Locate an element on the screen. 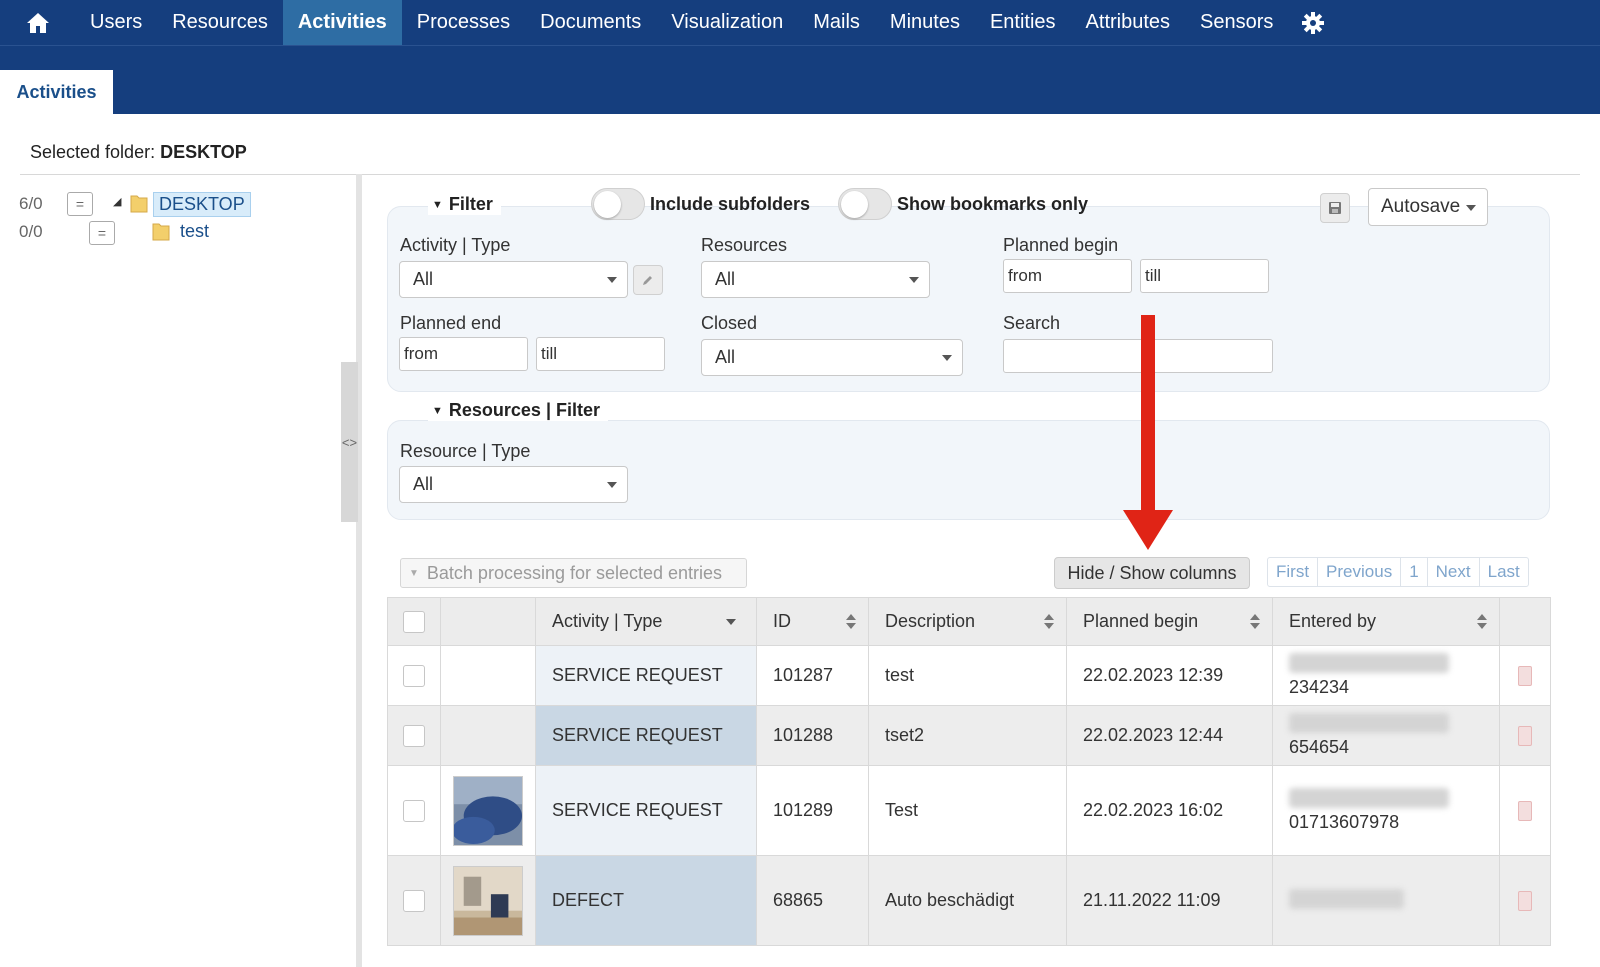 The height and width of the screenshot is (967, 1600). column-description: Description is located at coordinates (967, 621).